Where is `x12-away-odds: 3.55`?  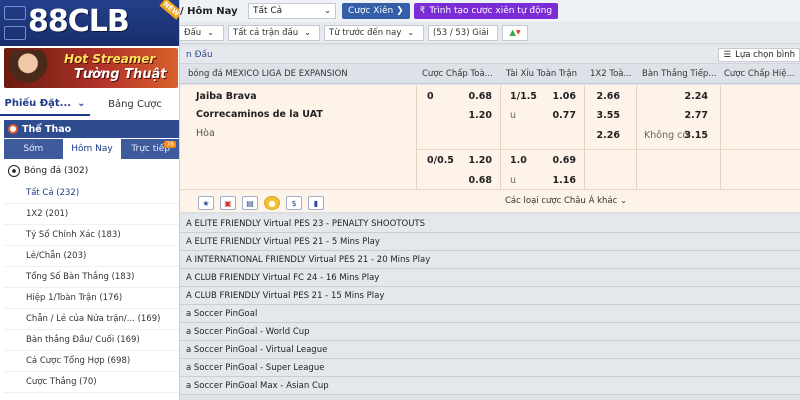
x12-away-odds: 3.55 is located at coordinates (607, 115).